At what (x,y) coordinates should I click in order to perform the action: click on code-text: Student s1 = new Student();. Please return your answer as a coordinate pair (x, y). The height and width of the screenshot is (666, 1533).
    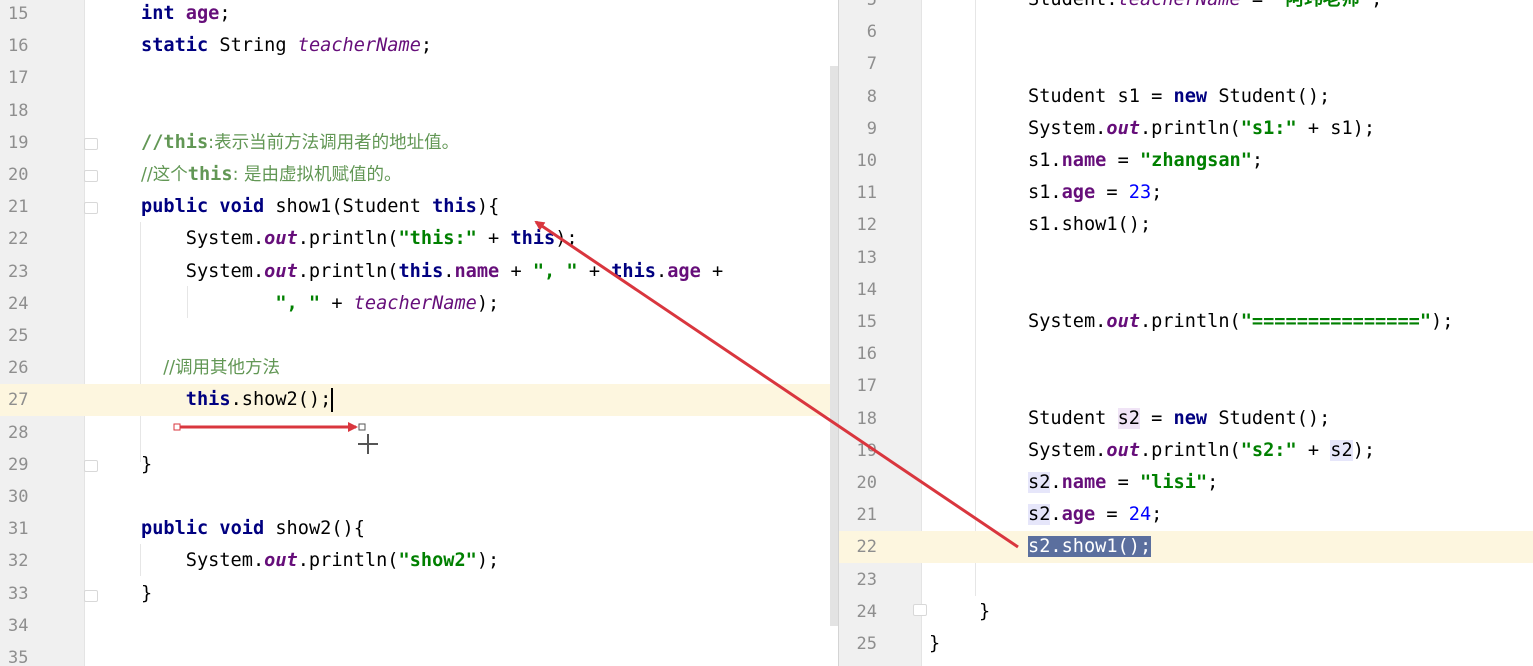
    Looking at the image, I should click on (1179, 97).